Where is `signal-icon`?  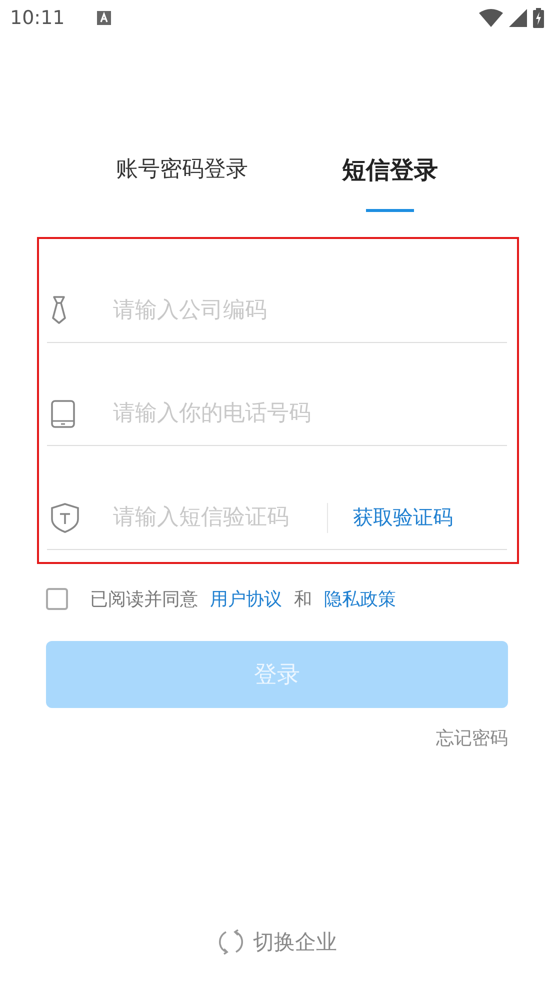 signal-icon is located at coordinates (518, 18).